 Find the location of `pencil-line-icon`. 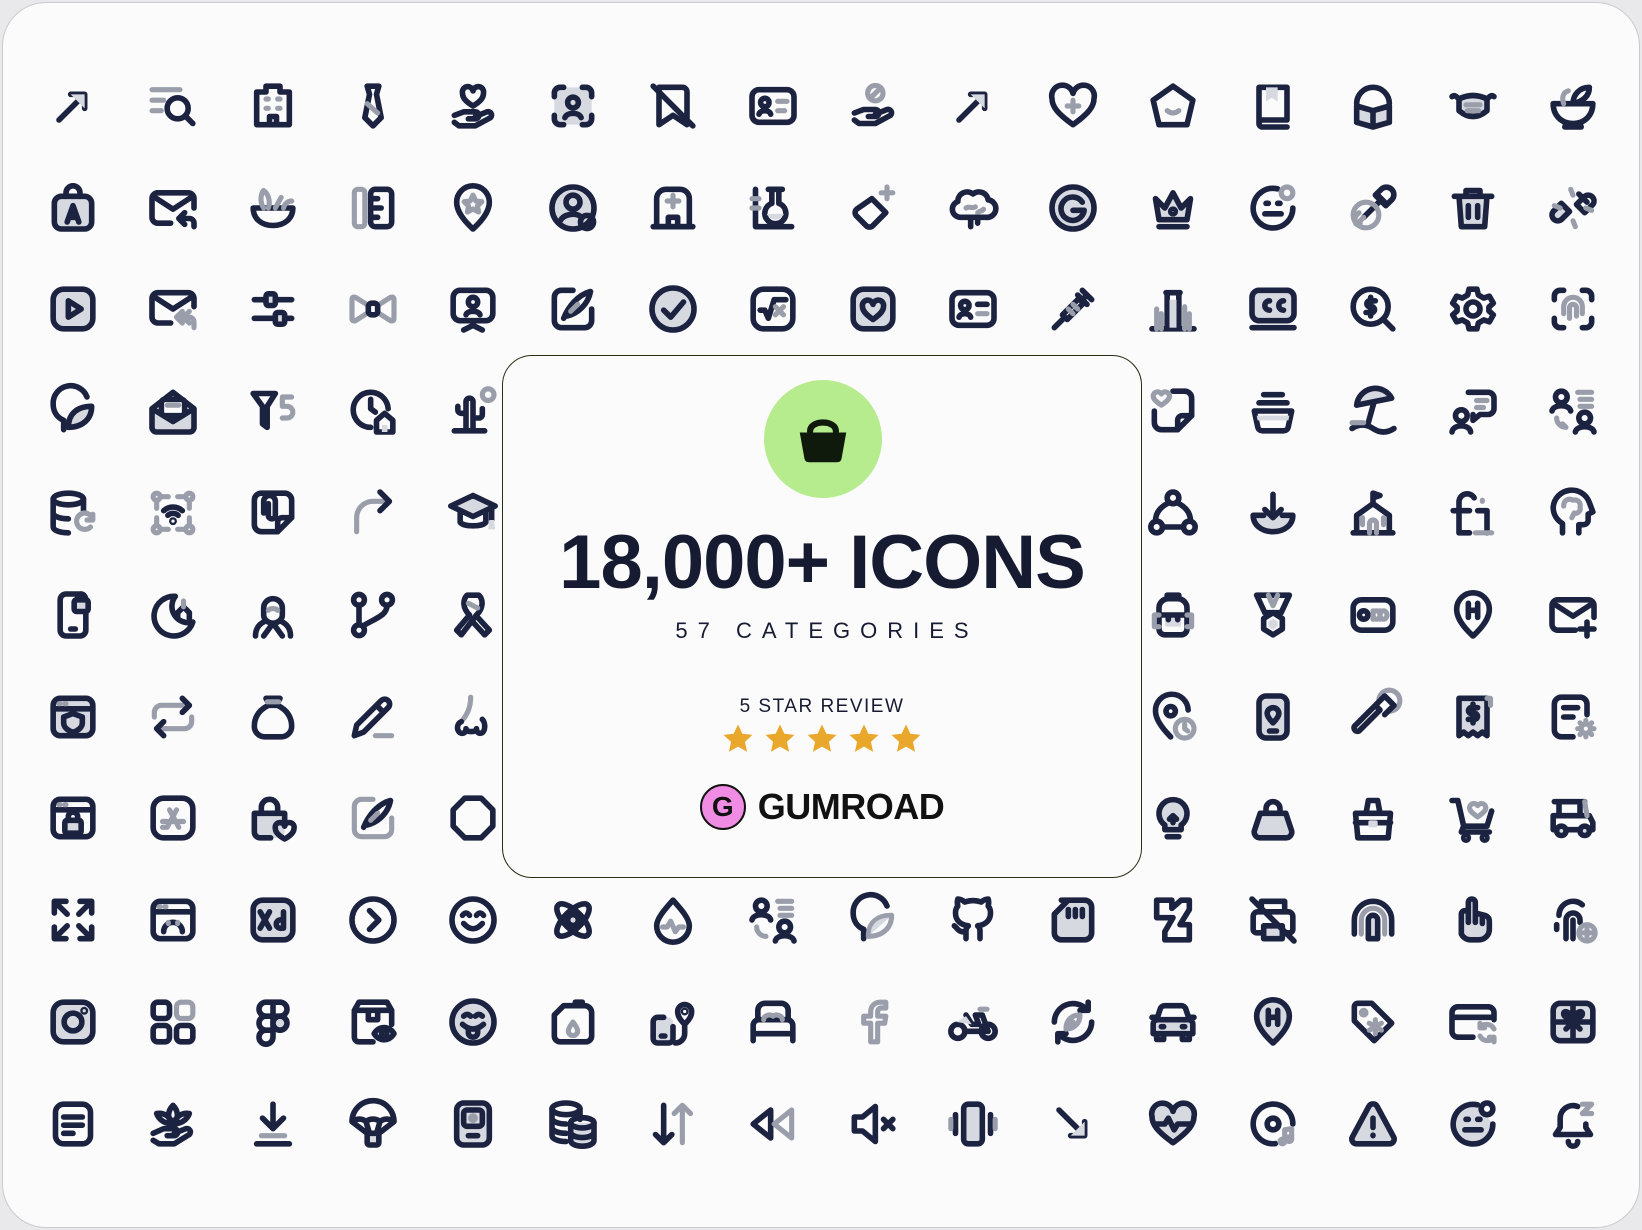

pencil-line-icon is located at coordinates (373, 717).